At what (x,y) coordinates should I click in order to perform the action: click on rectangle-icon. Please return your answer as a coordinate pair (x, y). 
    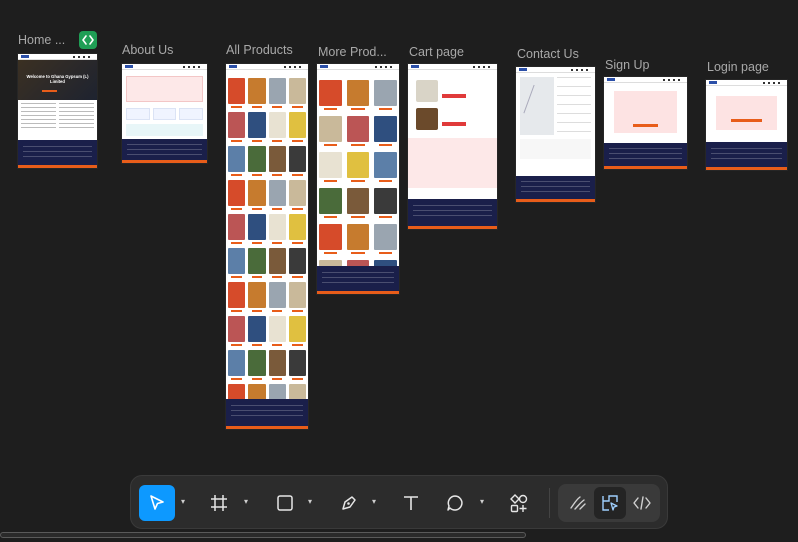
    Looking at the image, I should click on (285, 503).